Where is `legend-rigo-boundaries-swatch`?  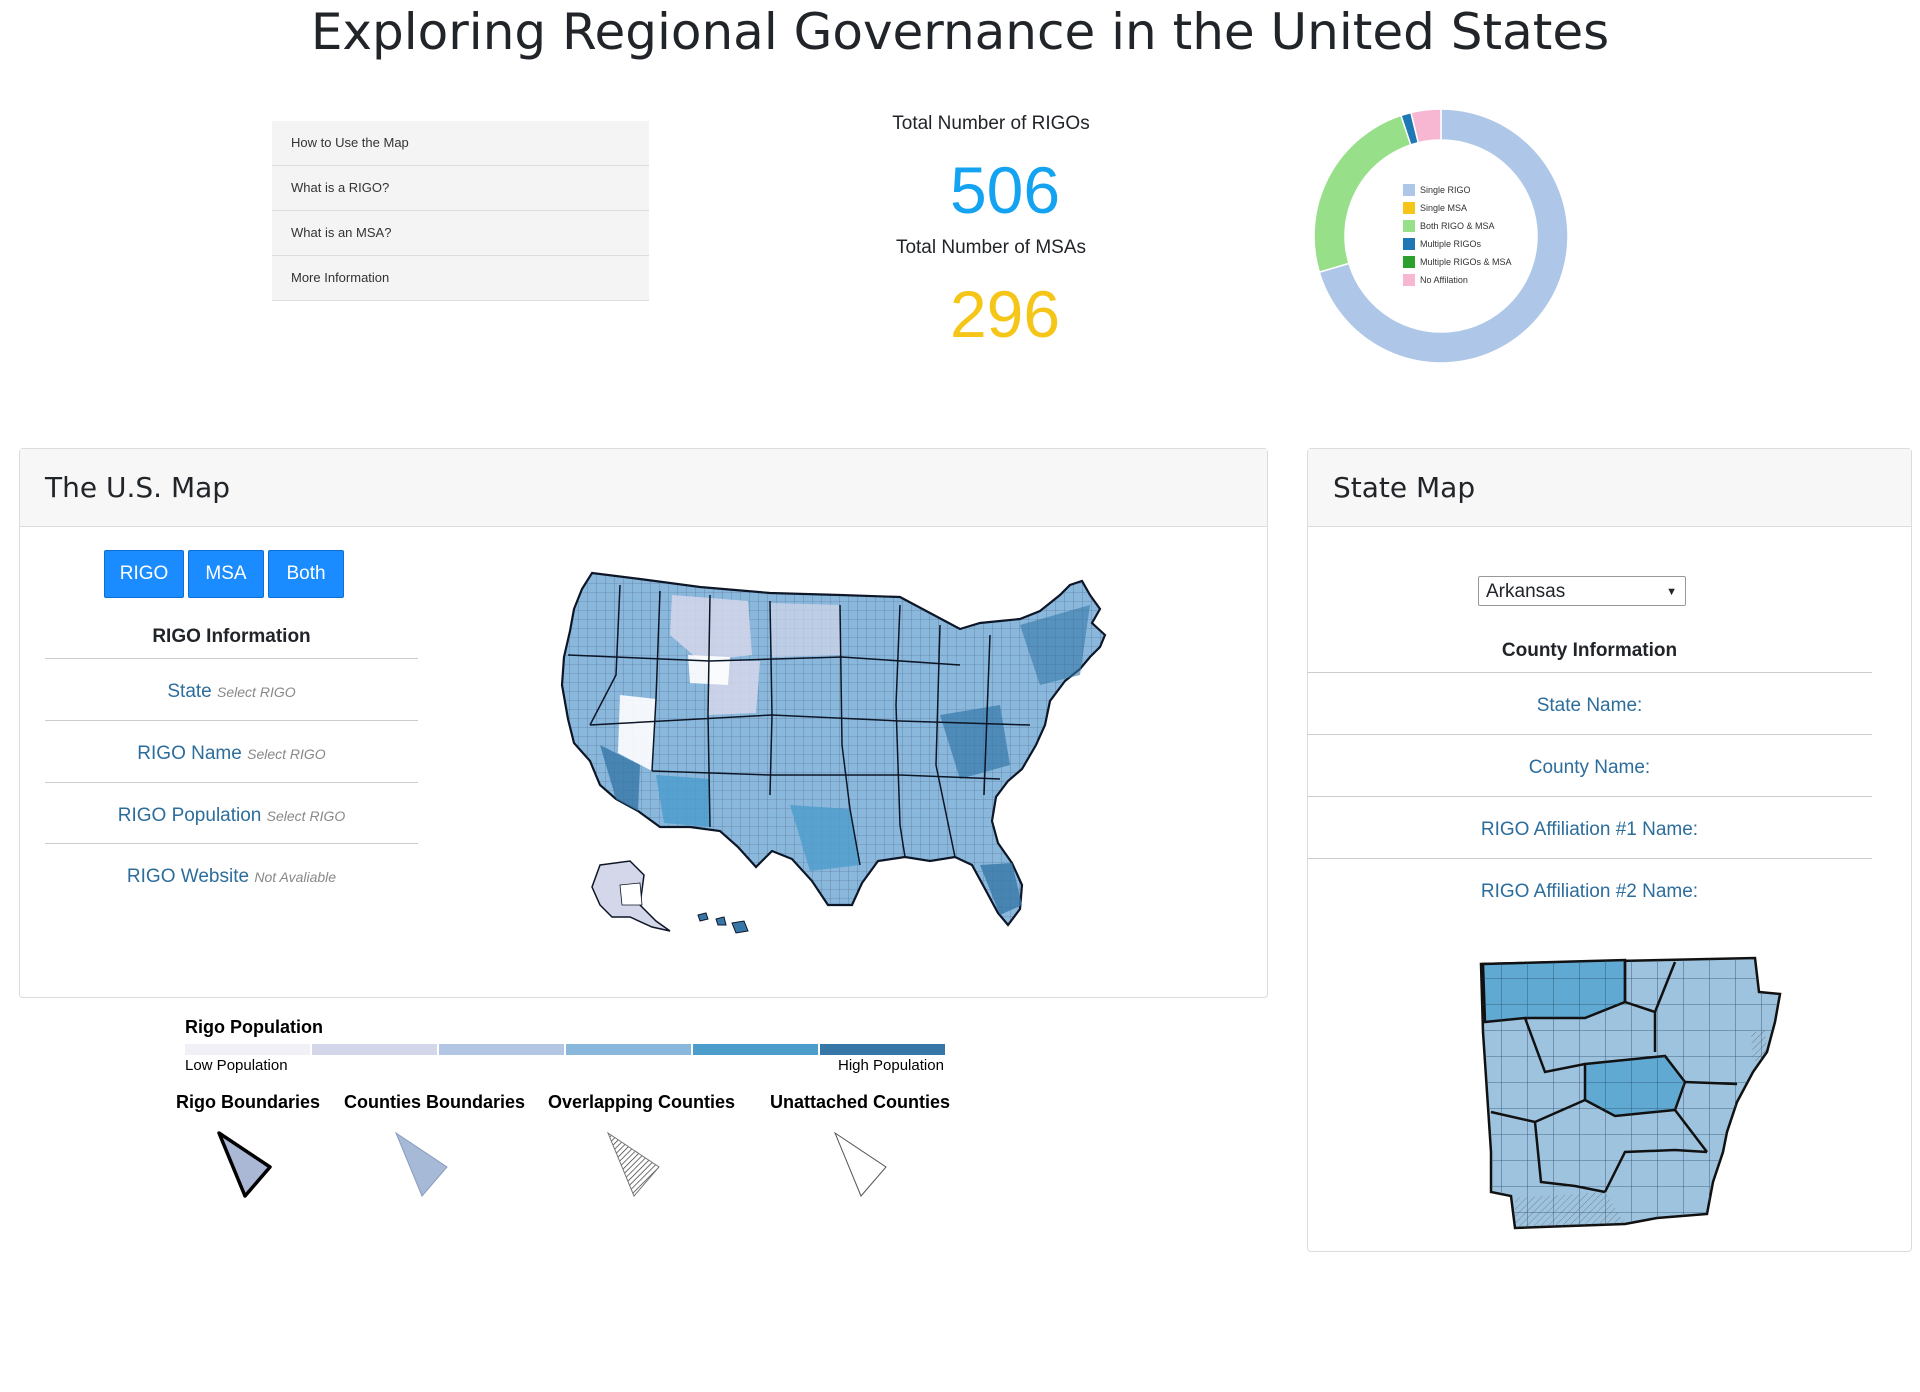 legend-rigo-boundaries-swatch is located at coordinates (244, 1164).